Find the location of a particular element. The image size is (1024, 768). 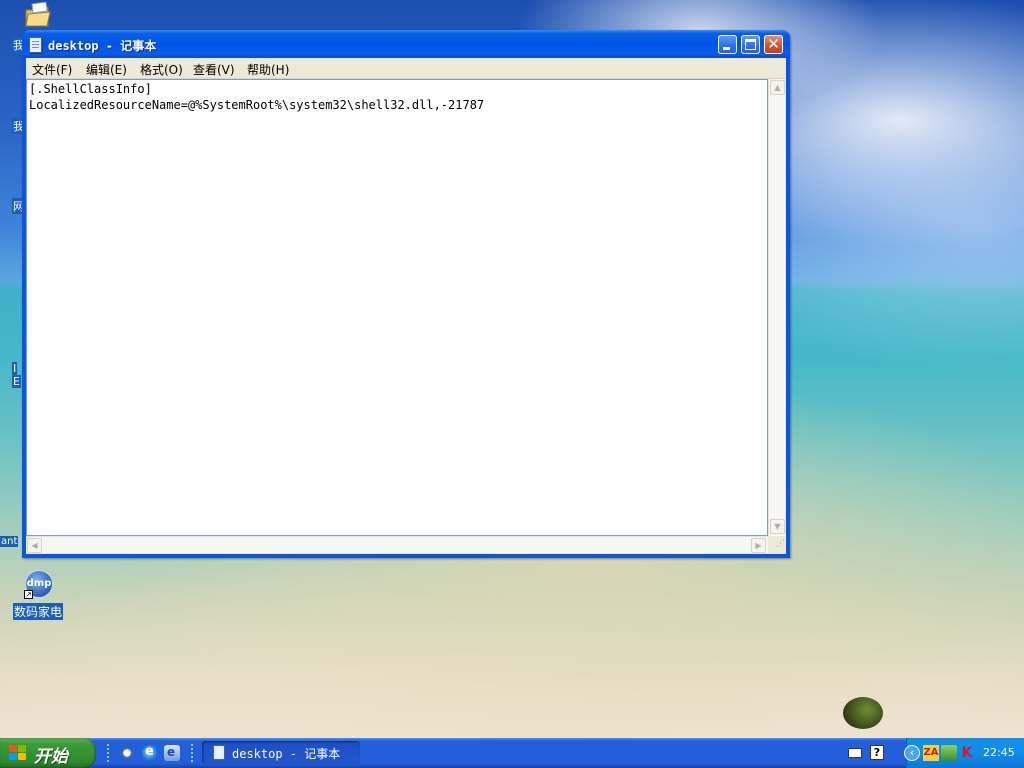

taskbar: 开始 e e desktop - 记事本 ? ‹ ZA K 22:45 is located at coordinates (512, 753).